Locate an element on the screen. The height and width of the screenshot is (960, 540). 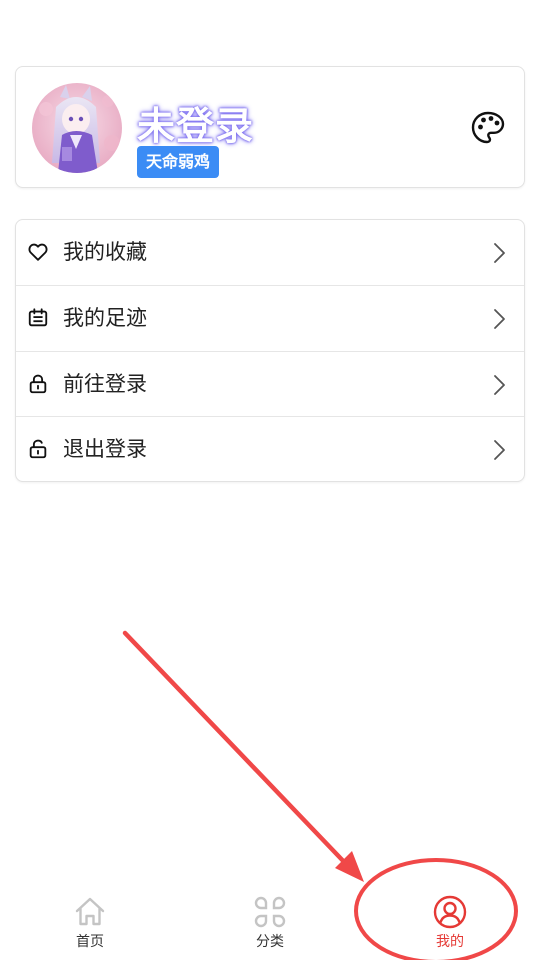
avatar is located at coordinates (77, 128).